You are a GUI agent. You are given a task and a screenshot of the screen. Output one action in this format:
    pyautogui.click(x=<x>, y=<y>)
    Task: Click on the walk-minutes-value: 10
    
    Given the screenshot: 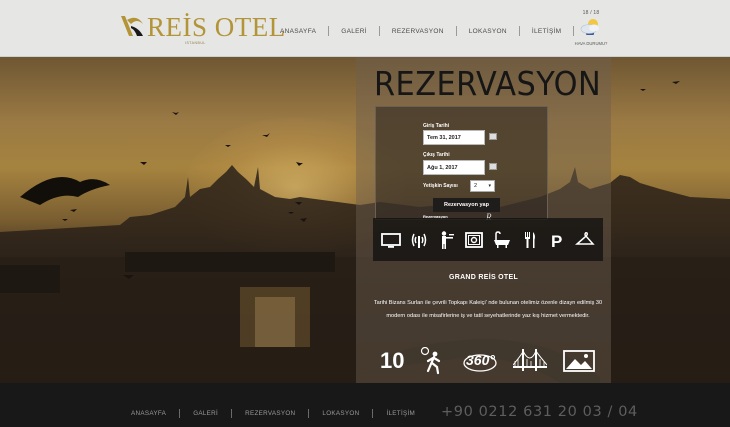 What is the action you would take?
    pyautogui.click(x=392, y=360)
    